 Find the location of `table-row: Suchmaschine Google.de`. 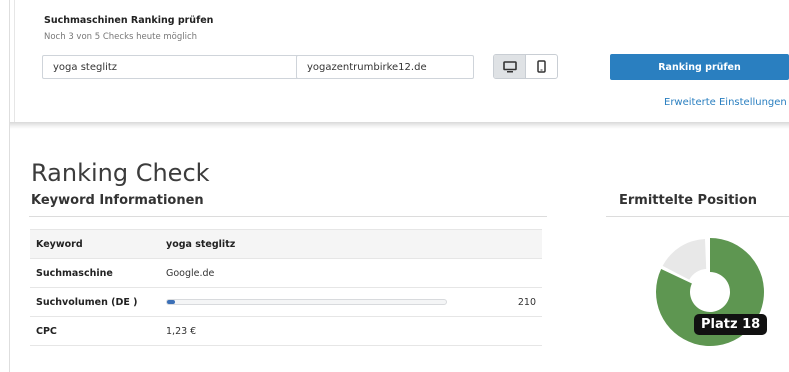

table-row: Suchmaschine Google.de is located at coordinates (286, 273).